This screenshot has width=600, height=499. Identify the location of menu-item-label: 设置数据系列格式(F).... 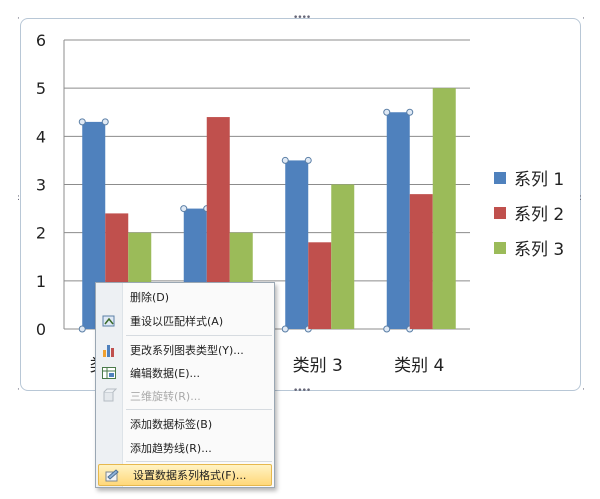
(190, 475).